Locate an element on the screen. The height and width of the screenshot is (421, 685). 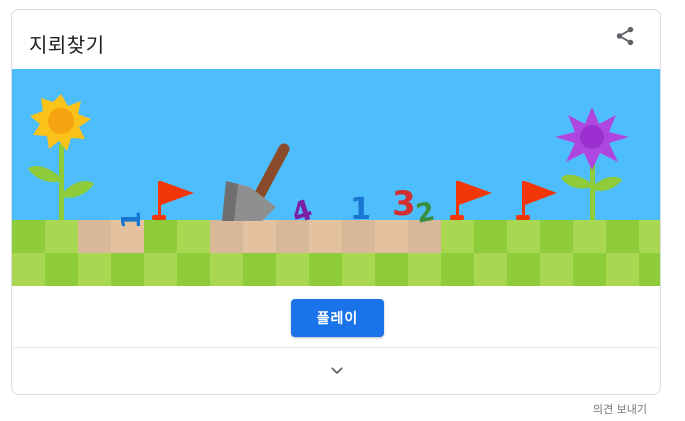
play-button: 플레이 is located at coordinates (337, 318).